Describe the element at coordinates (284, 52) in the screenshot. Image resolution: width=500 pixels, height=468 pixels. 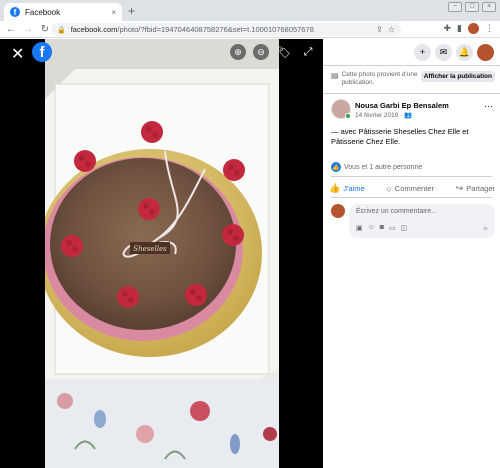
I see `tag-icon: 🏷` at that location.